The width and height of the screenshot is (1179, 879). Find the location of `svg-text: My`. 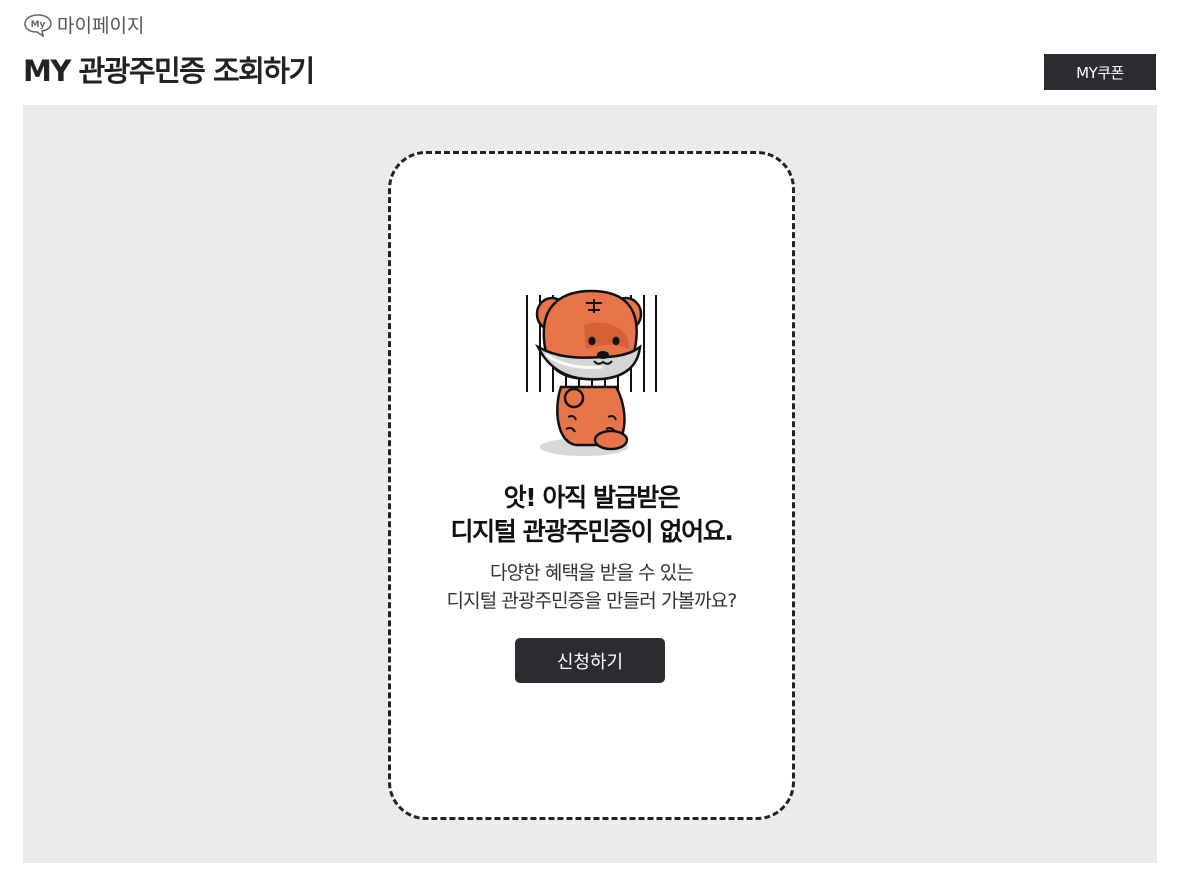

svg-text: My is located at coordinates (38, 25).